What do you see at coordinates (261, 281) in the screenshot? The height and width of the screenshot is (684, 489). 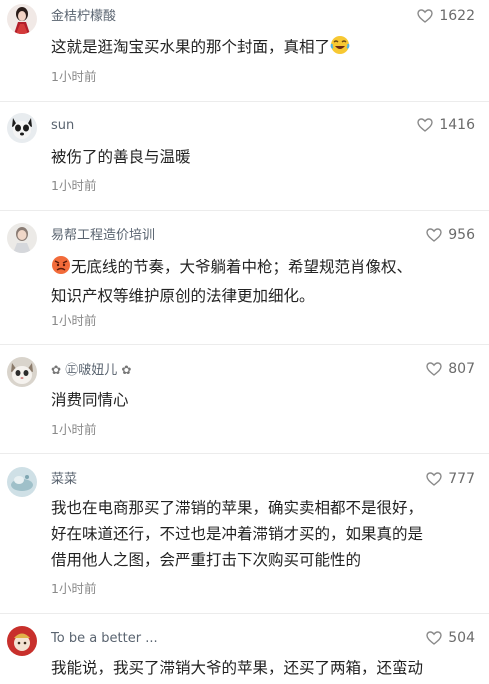 I see `comment-text: 无底线的节奏，大爷躺着中枪；希望规范肖像权、 知识产权等维护原创的法律更加细化。` at bounding box center [261, 281].